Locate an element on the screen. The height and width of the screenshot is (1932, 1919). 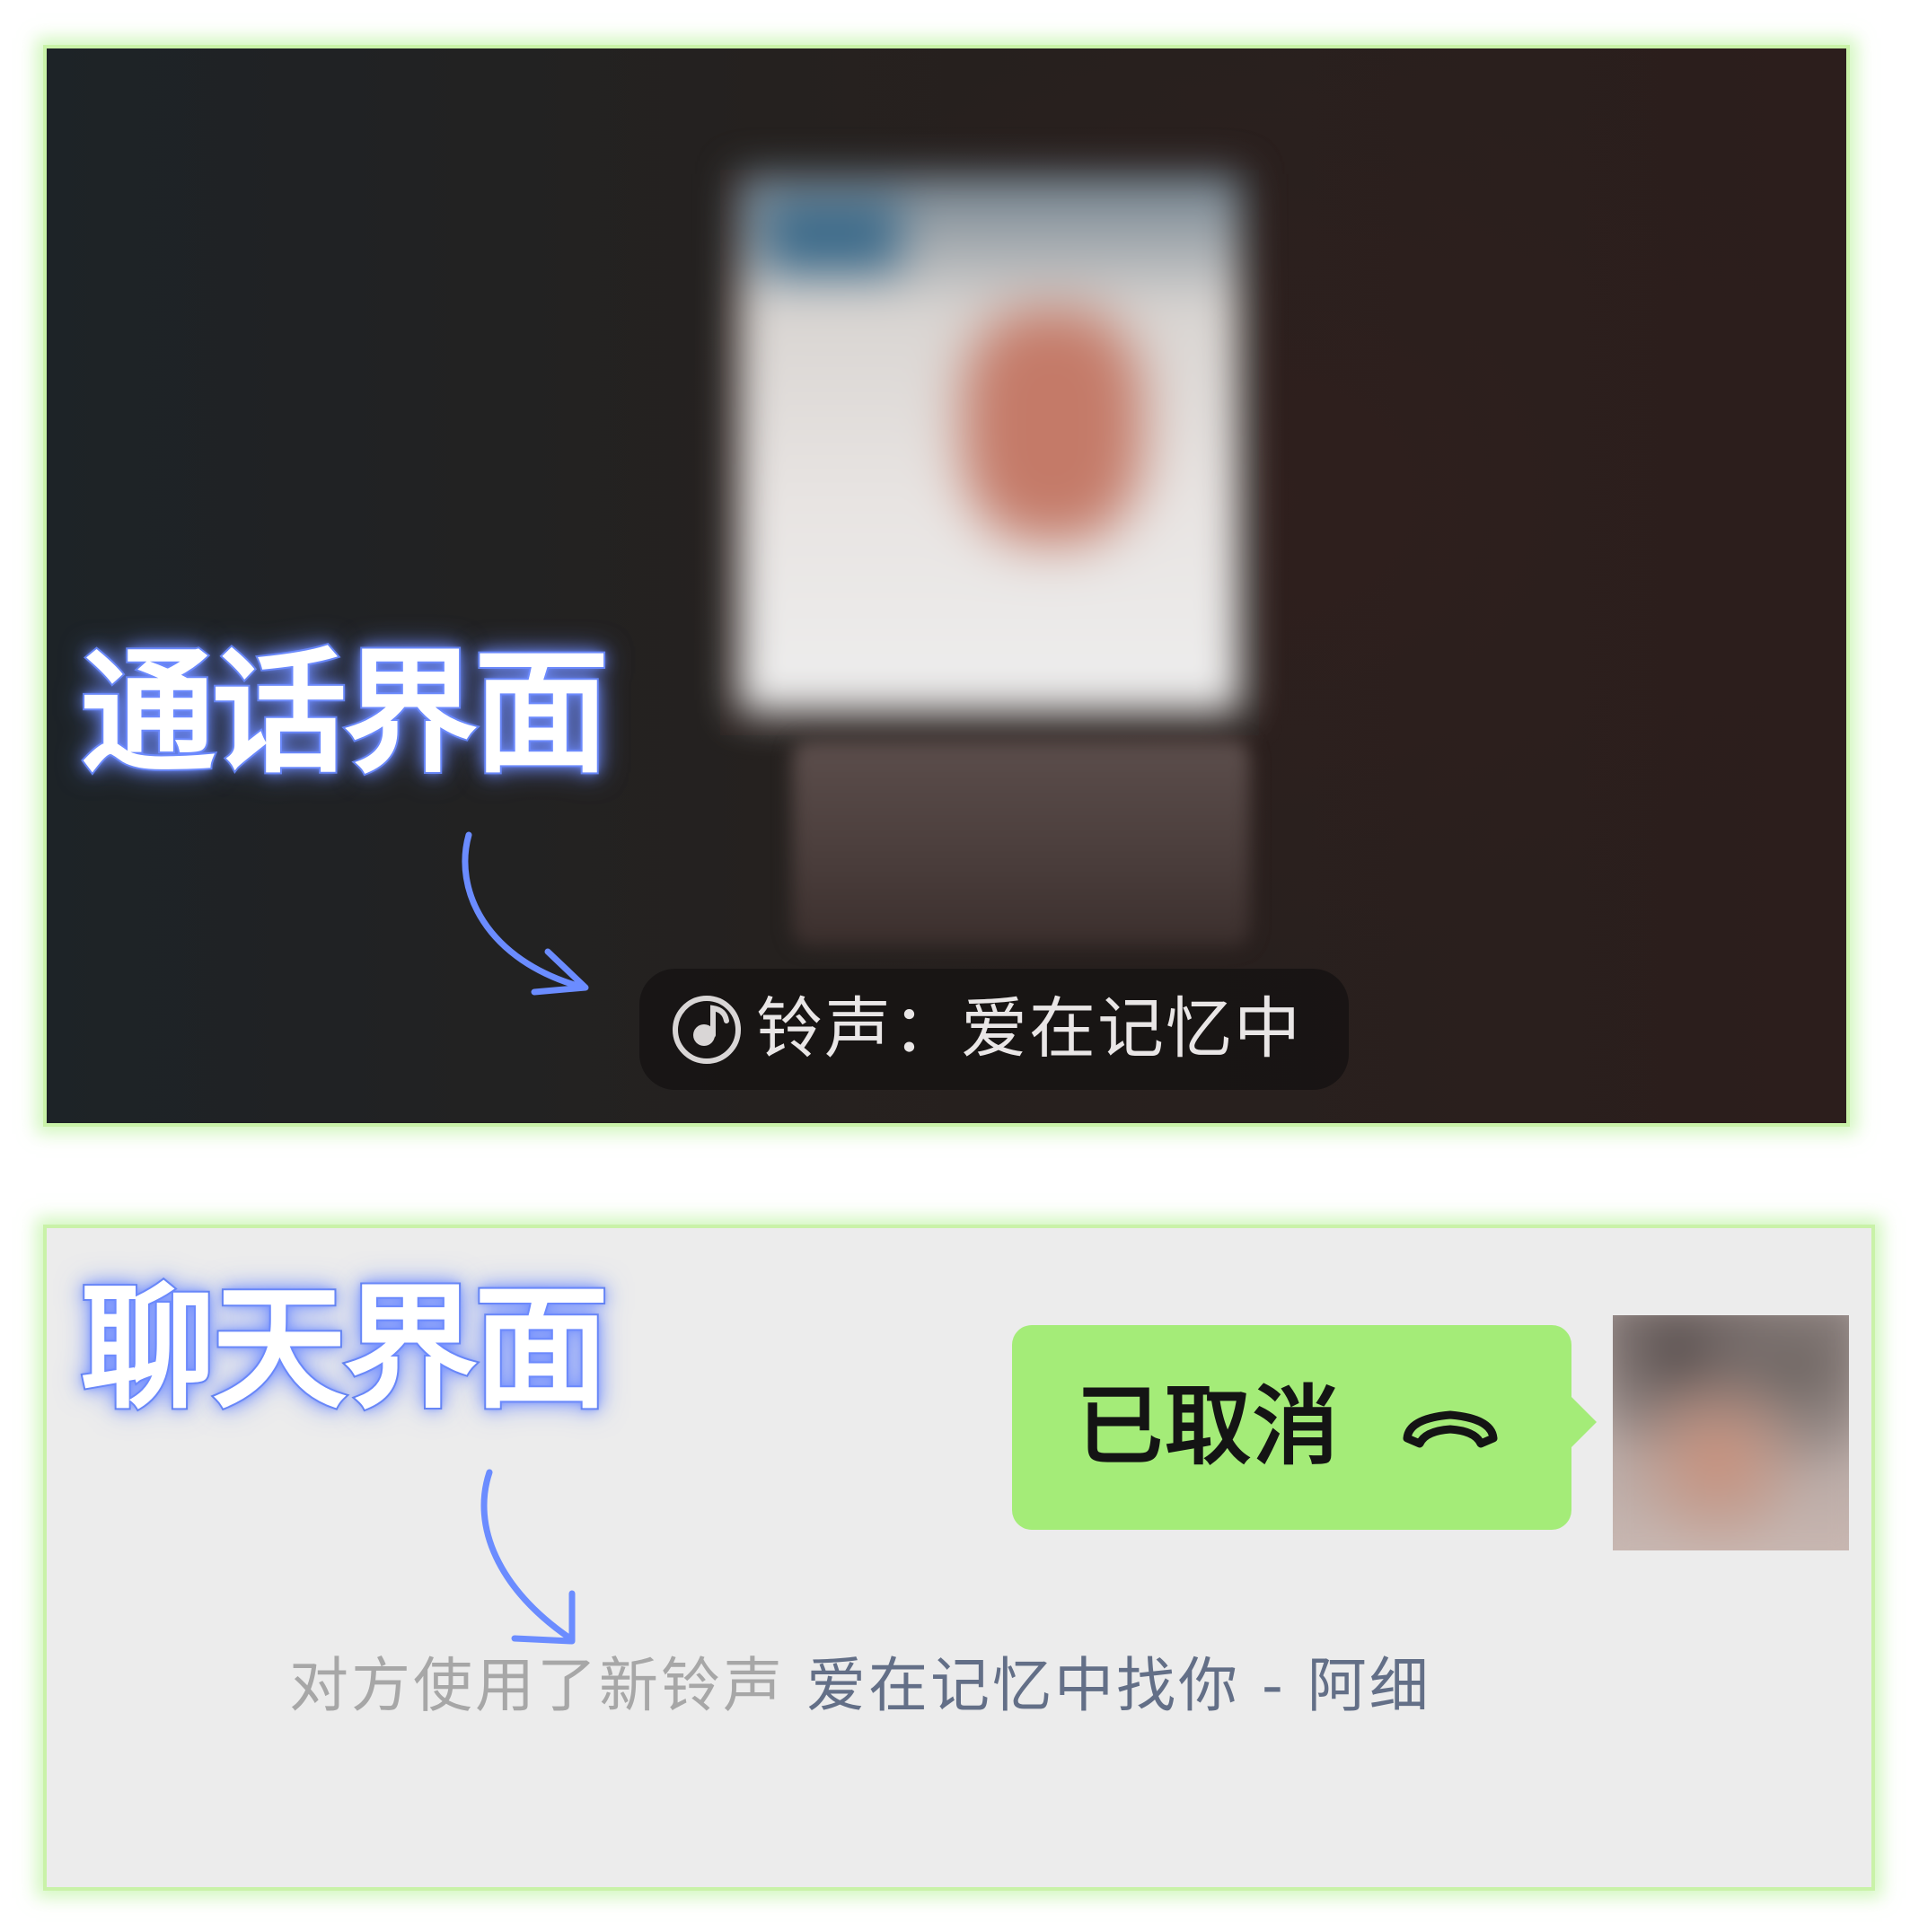
music-note-icon is located at coordinates (707, 1030).